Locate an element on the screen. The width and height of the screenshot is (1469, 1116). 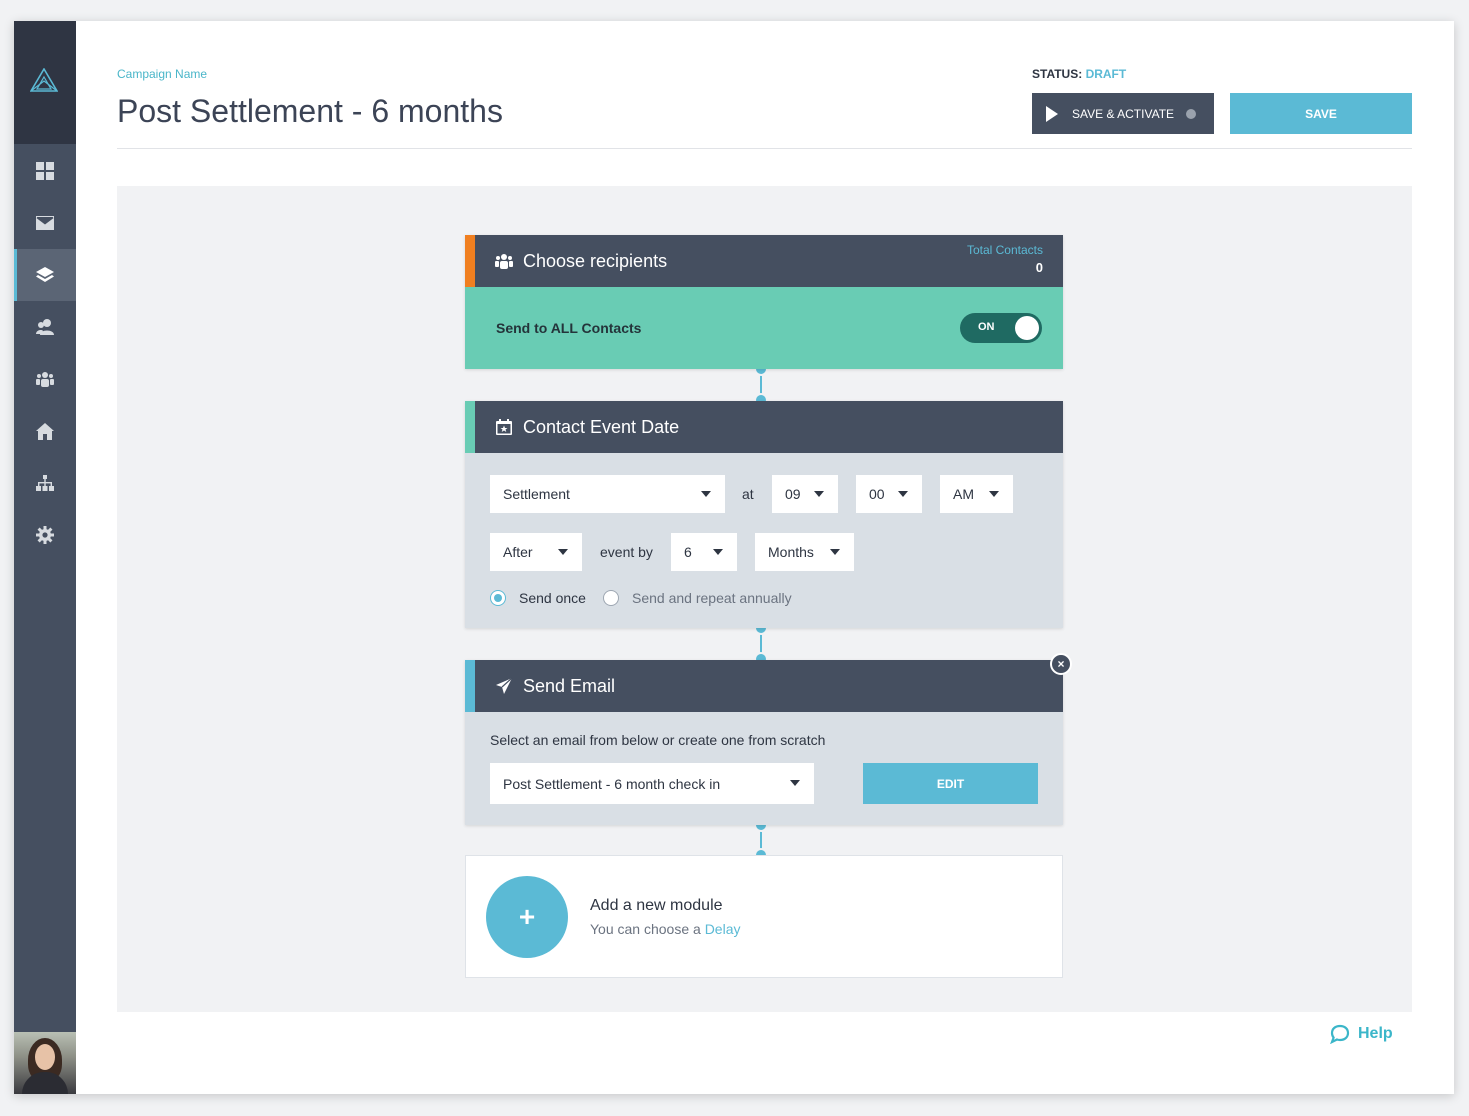
email-template-value: Post Settlement - 6 month check in is located at coordinates (612, 783).